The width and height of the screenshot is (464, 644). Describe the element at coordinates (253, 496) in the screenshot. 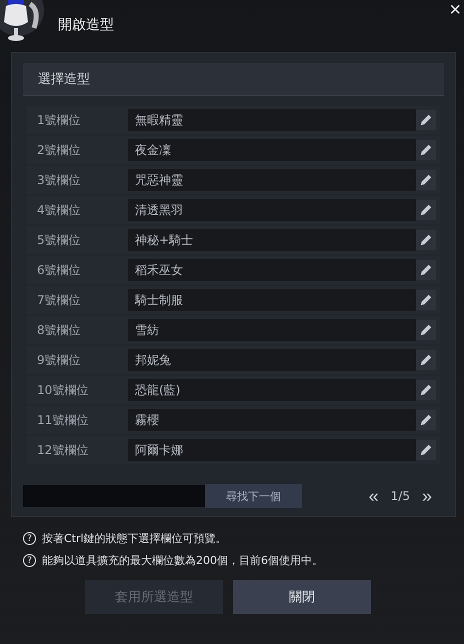

I see `find-next-button: 尋找下一個` at that location.